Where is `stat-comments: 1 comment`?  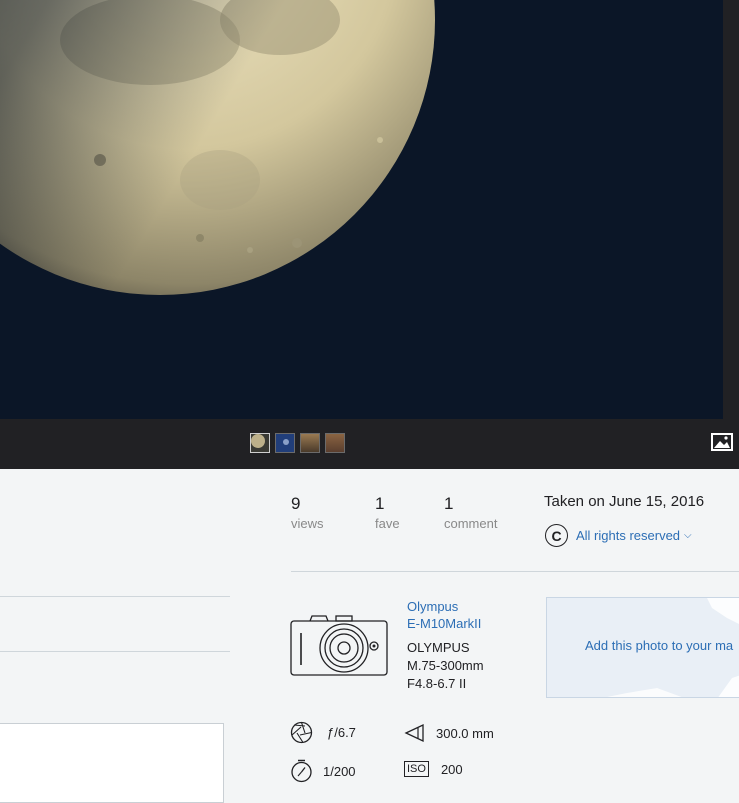
stat-comments: 1 comment is located at coordinates (470, 512).